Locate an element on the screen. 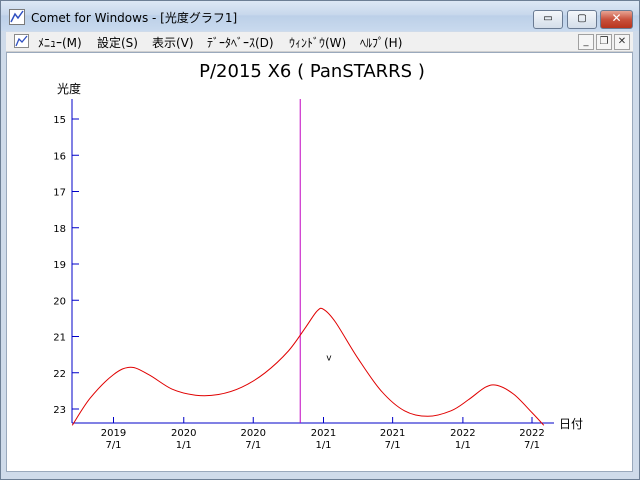 This screenshot has width=640, height=480. chart-title: P/2015 X6 ( PanSTARRS ) is located at coordinates (312, 71).